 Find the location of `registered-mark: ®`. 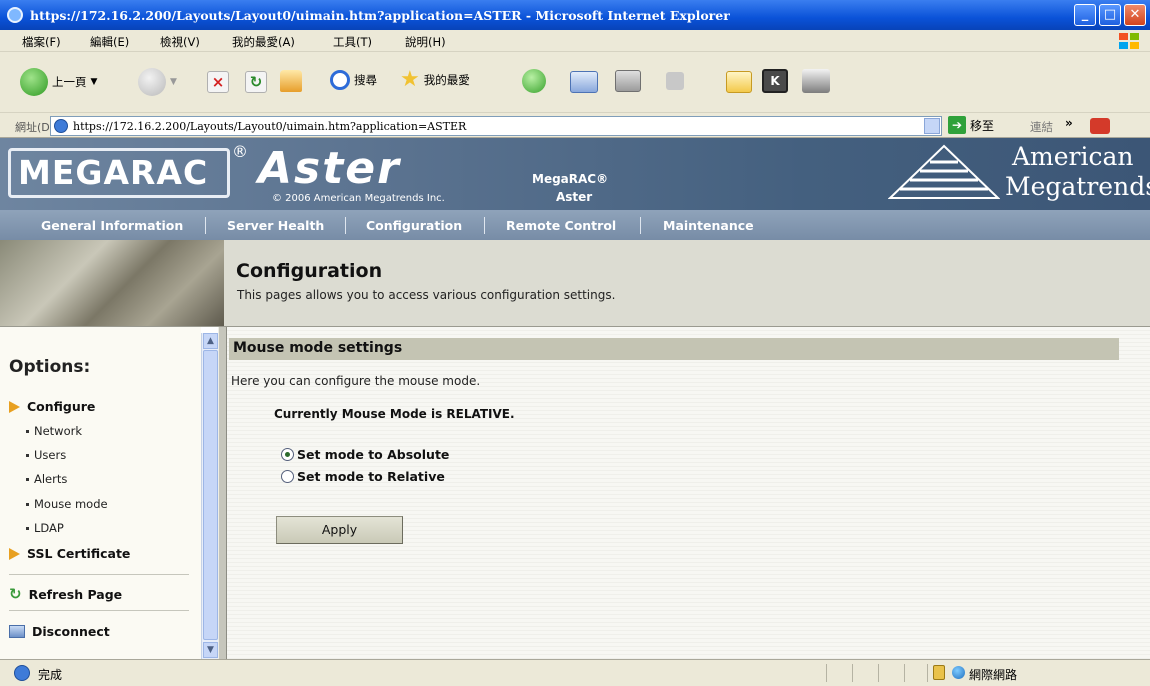

registered-mark: ® is located at coordinates (240, 151).